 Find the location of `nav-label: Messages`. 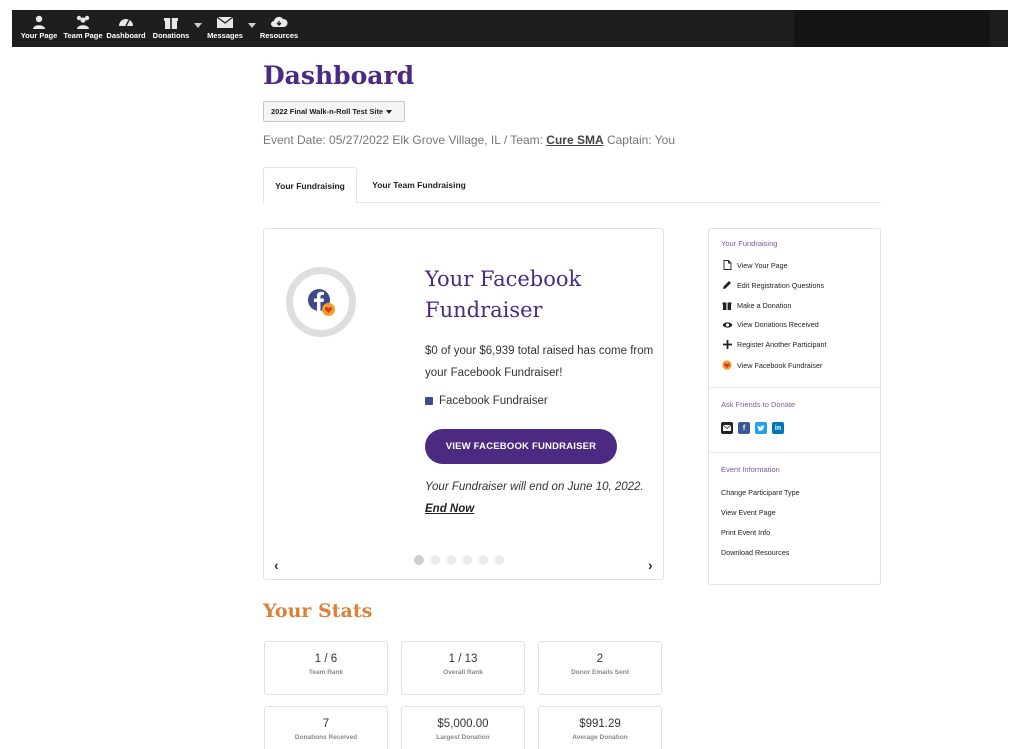

nav-label: Messages is located at coordinates (225, 35).